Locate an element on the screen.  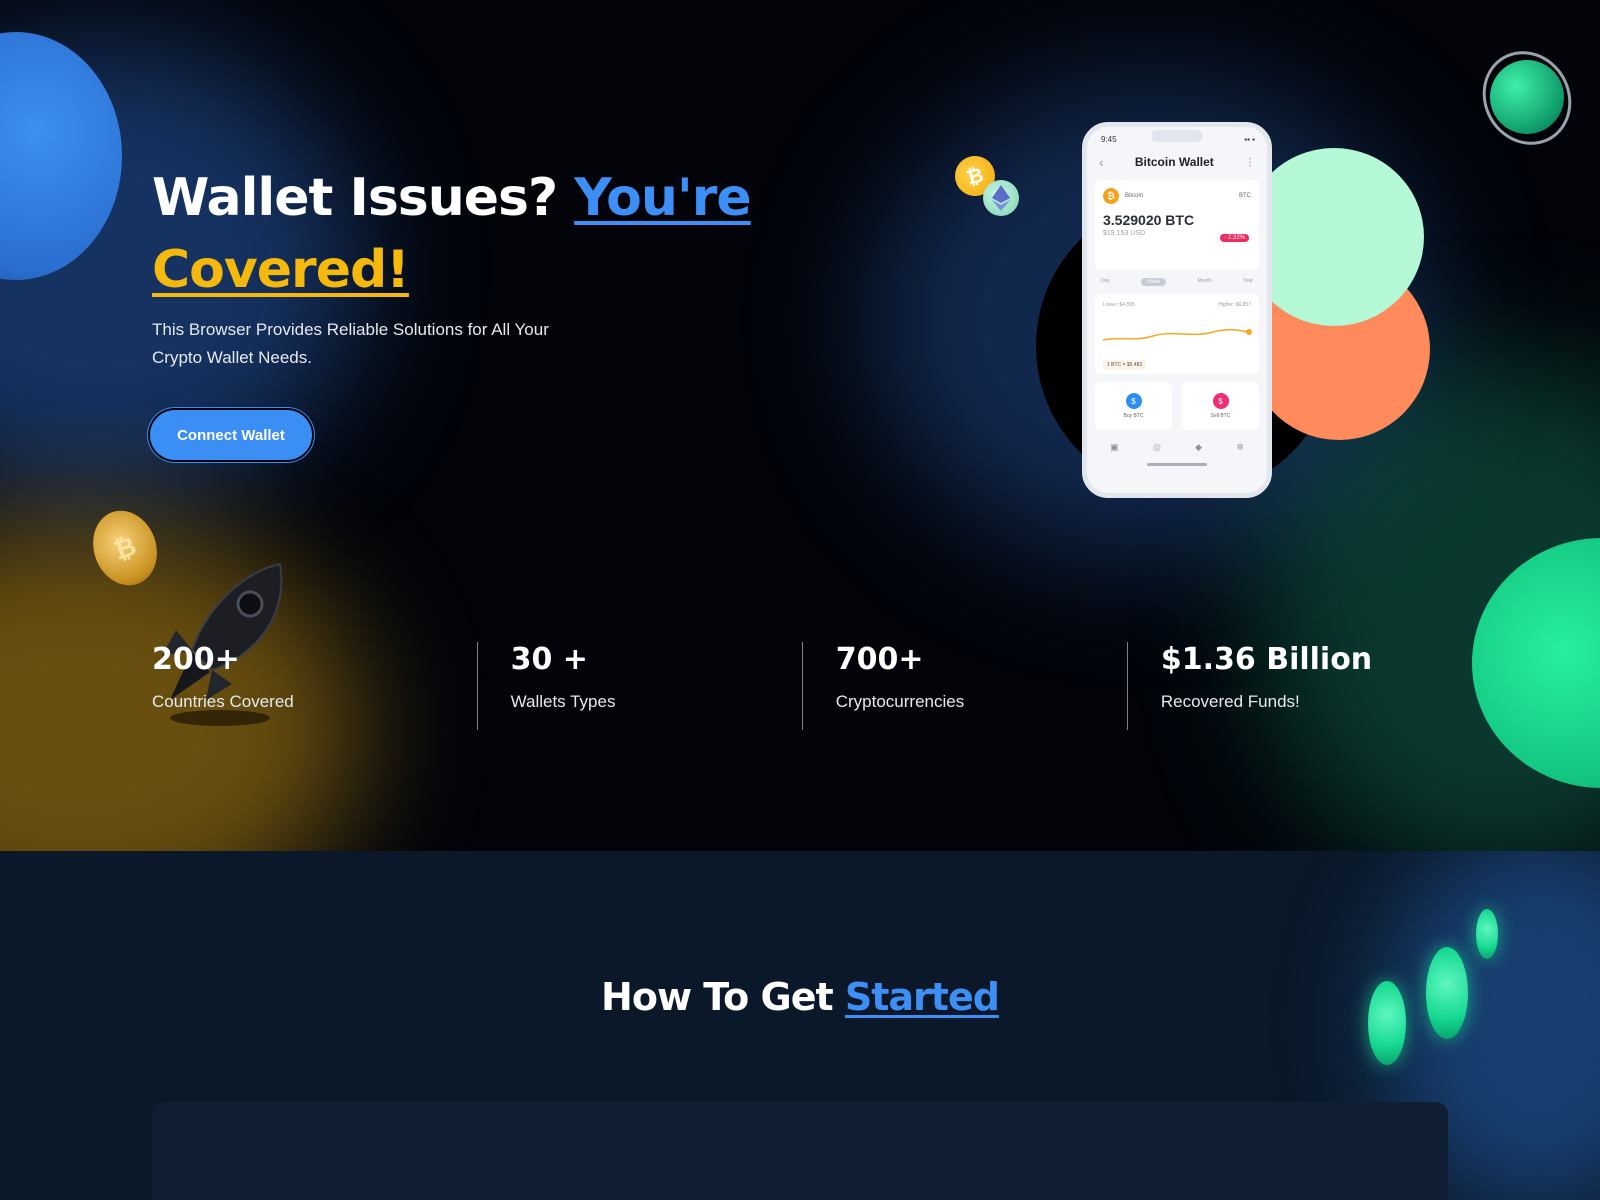
sell-btc-tile: $ Sell BTC is located at coordinates (1220, 406).